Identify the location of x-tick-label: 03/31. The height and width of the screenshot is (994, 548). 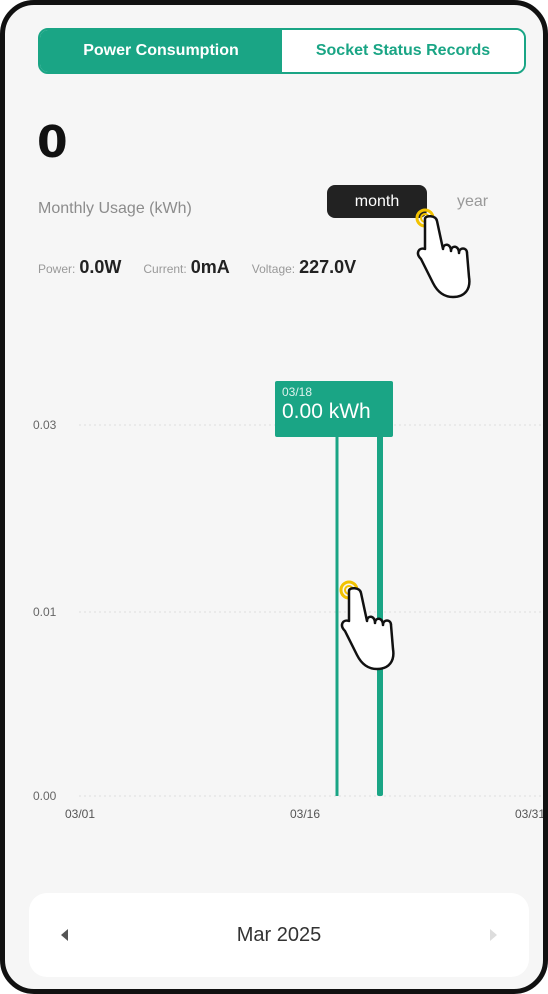
(530, 814).